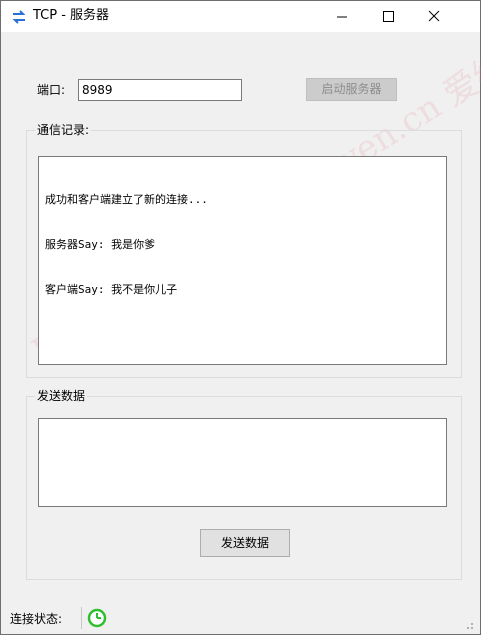 The height and width of the screenshot is (635, 481). What do you see at coordinates (36, 619) in the screenshot?
I see `connection-status-label: 连接状态:` at bounding box center [36, 619].